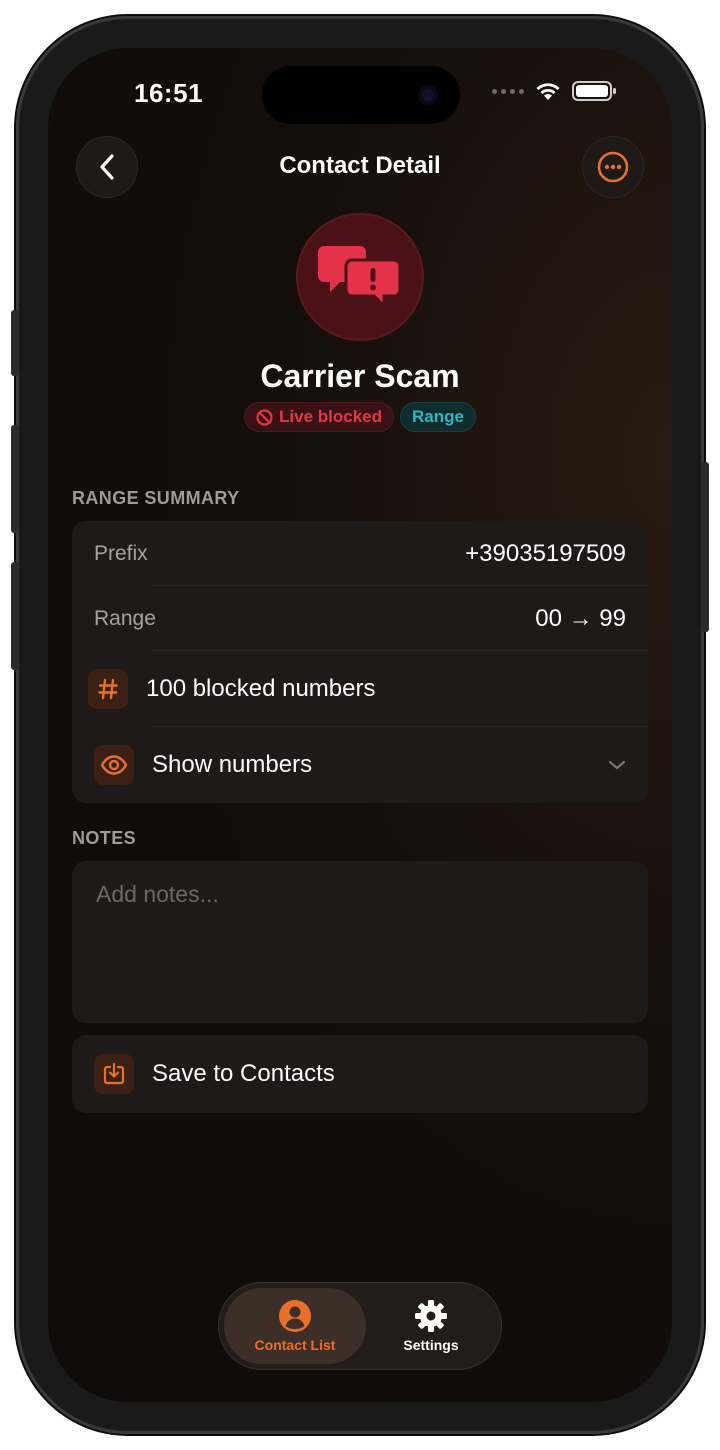  I want to click on chevron-down-icon, so click(617, 765).